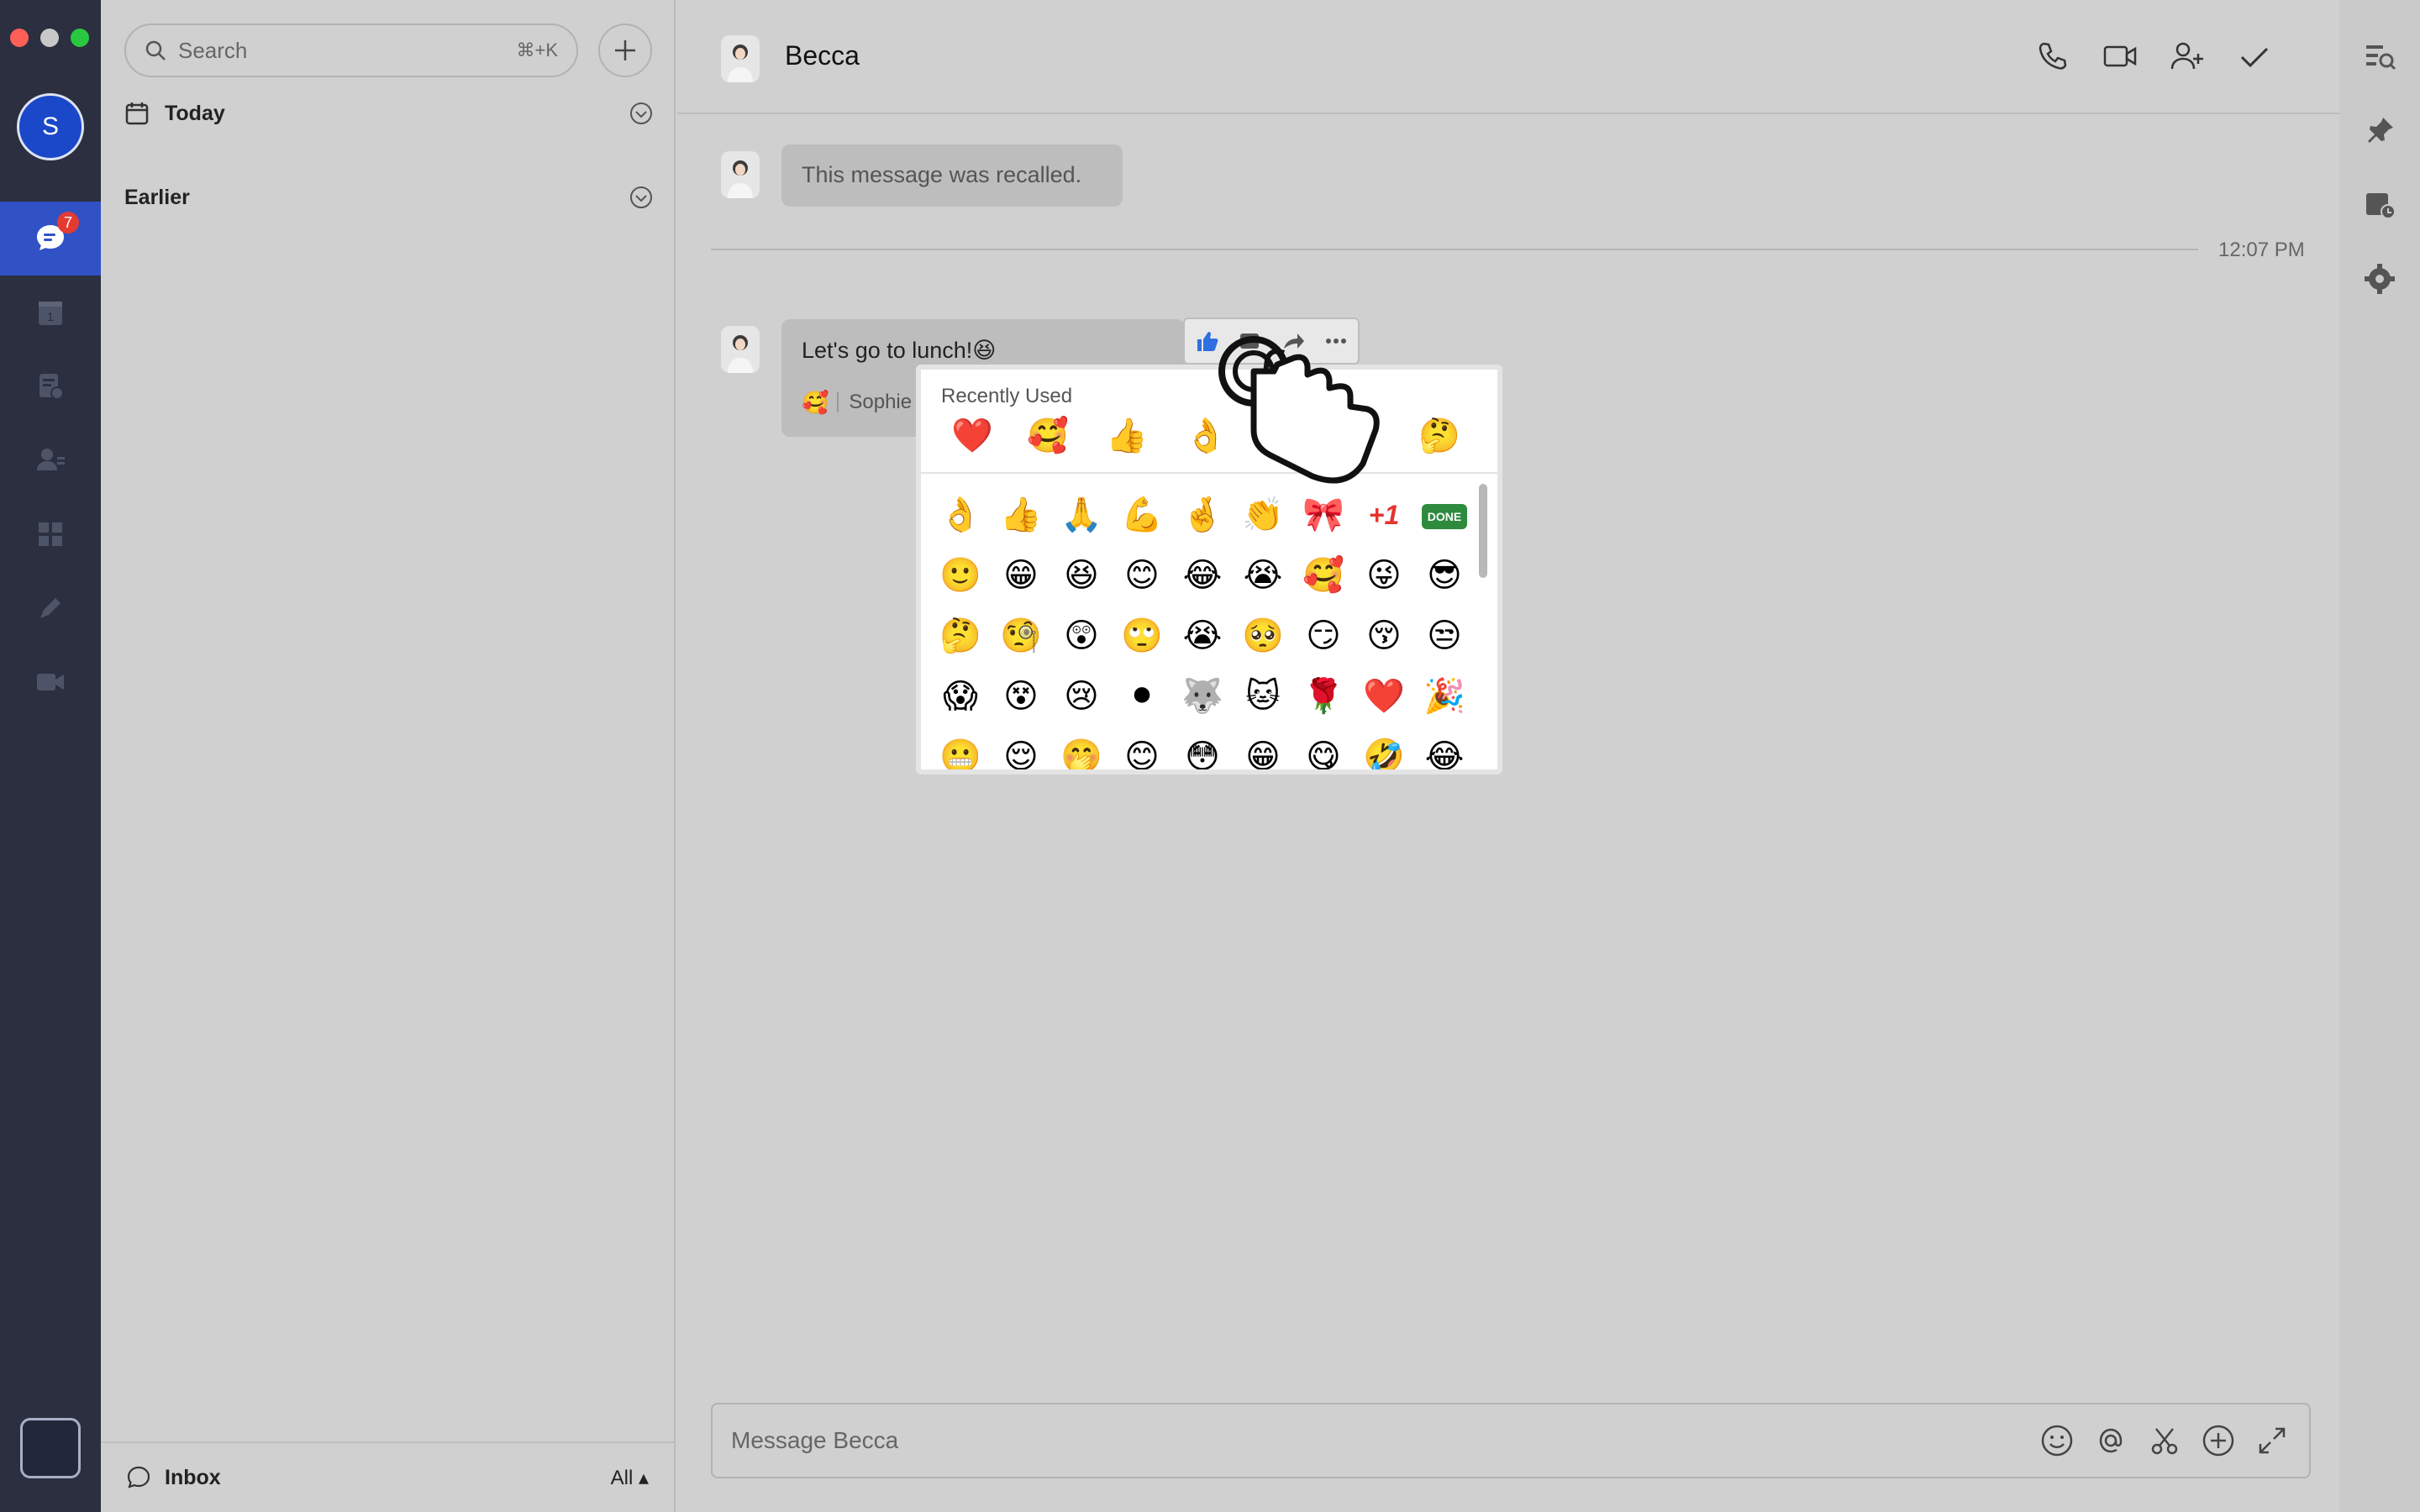 This screenshot has width=2420, height=1512. Describe the element at coordinates (1384, 751) in the screenshot. I see `emoji-cell: 🤣` at that location.